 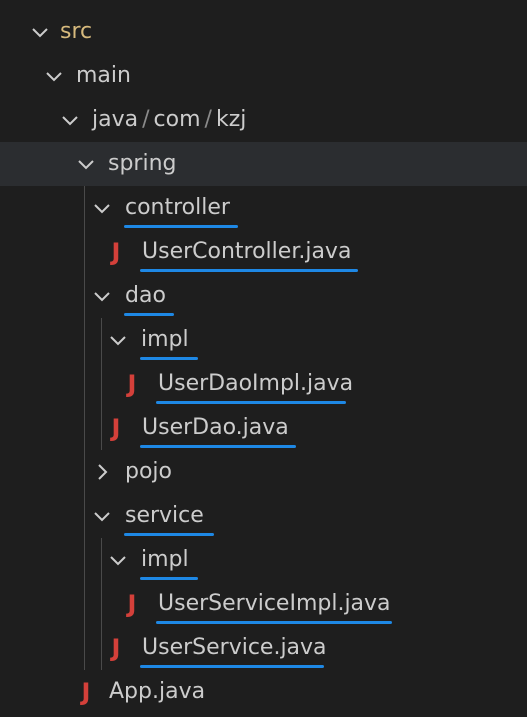 I want to click on path-segment-java: java, so click(x=115, y=119).